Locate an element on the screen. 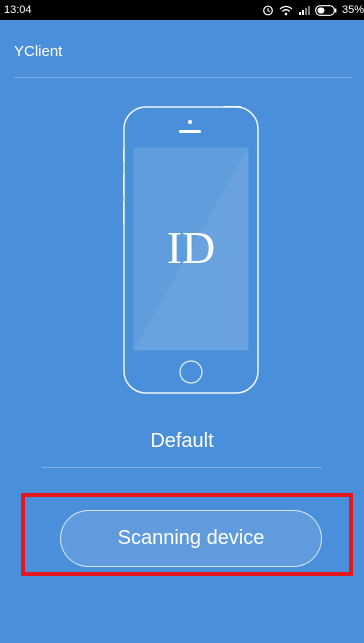  status-bar: 13:04 35% is located at coordinates (182, 10).